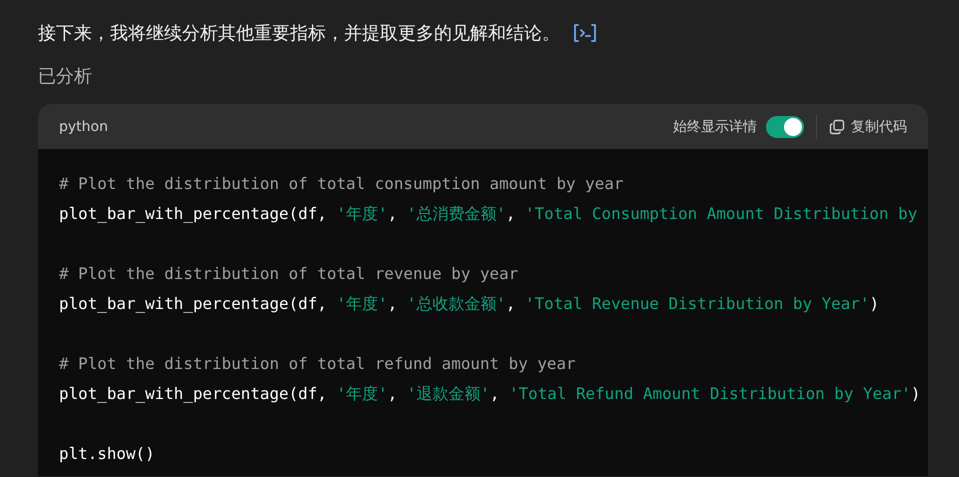 The image size is (959, 477). I want to click on toggle-label: 始终显示详情, so click(715, 127).